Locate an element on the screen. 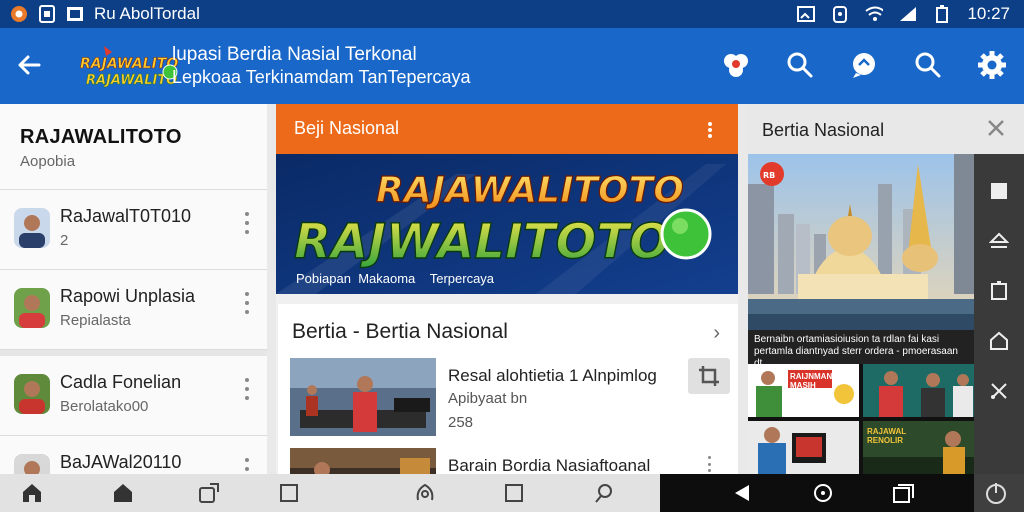 This screenshot has width=1024, height=512. bottom-nav-light is located at coordinates (330, 493).